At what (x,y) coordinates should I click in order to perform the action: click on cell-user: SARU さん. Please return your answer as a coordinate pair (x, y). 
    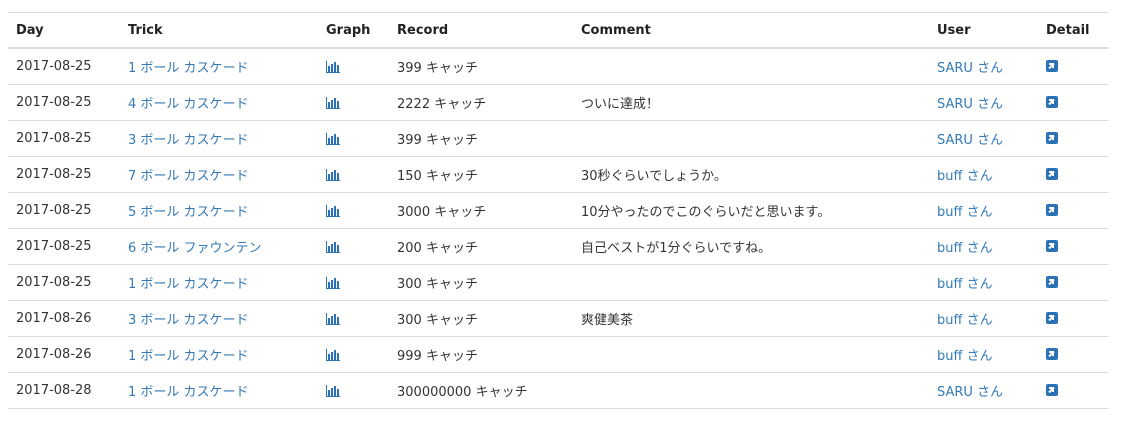
    Looking at the image, I should click on (983, 390).